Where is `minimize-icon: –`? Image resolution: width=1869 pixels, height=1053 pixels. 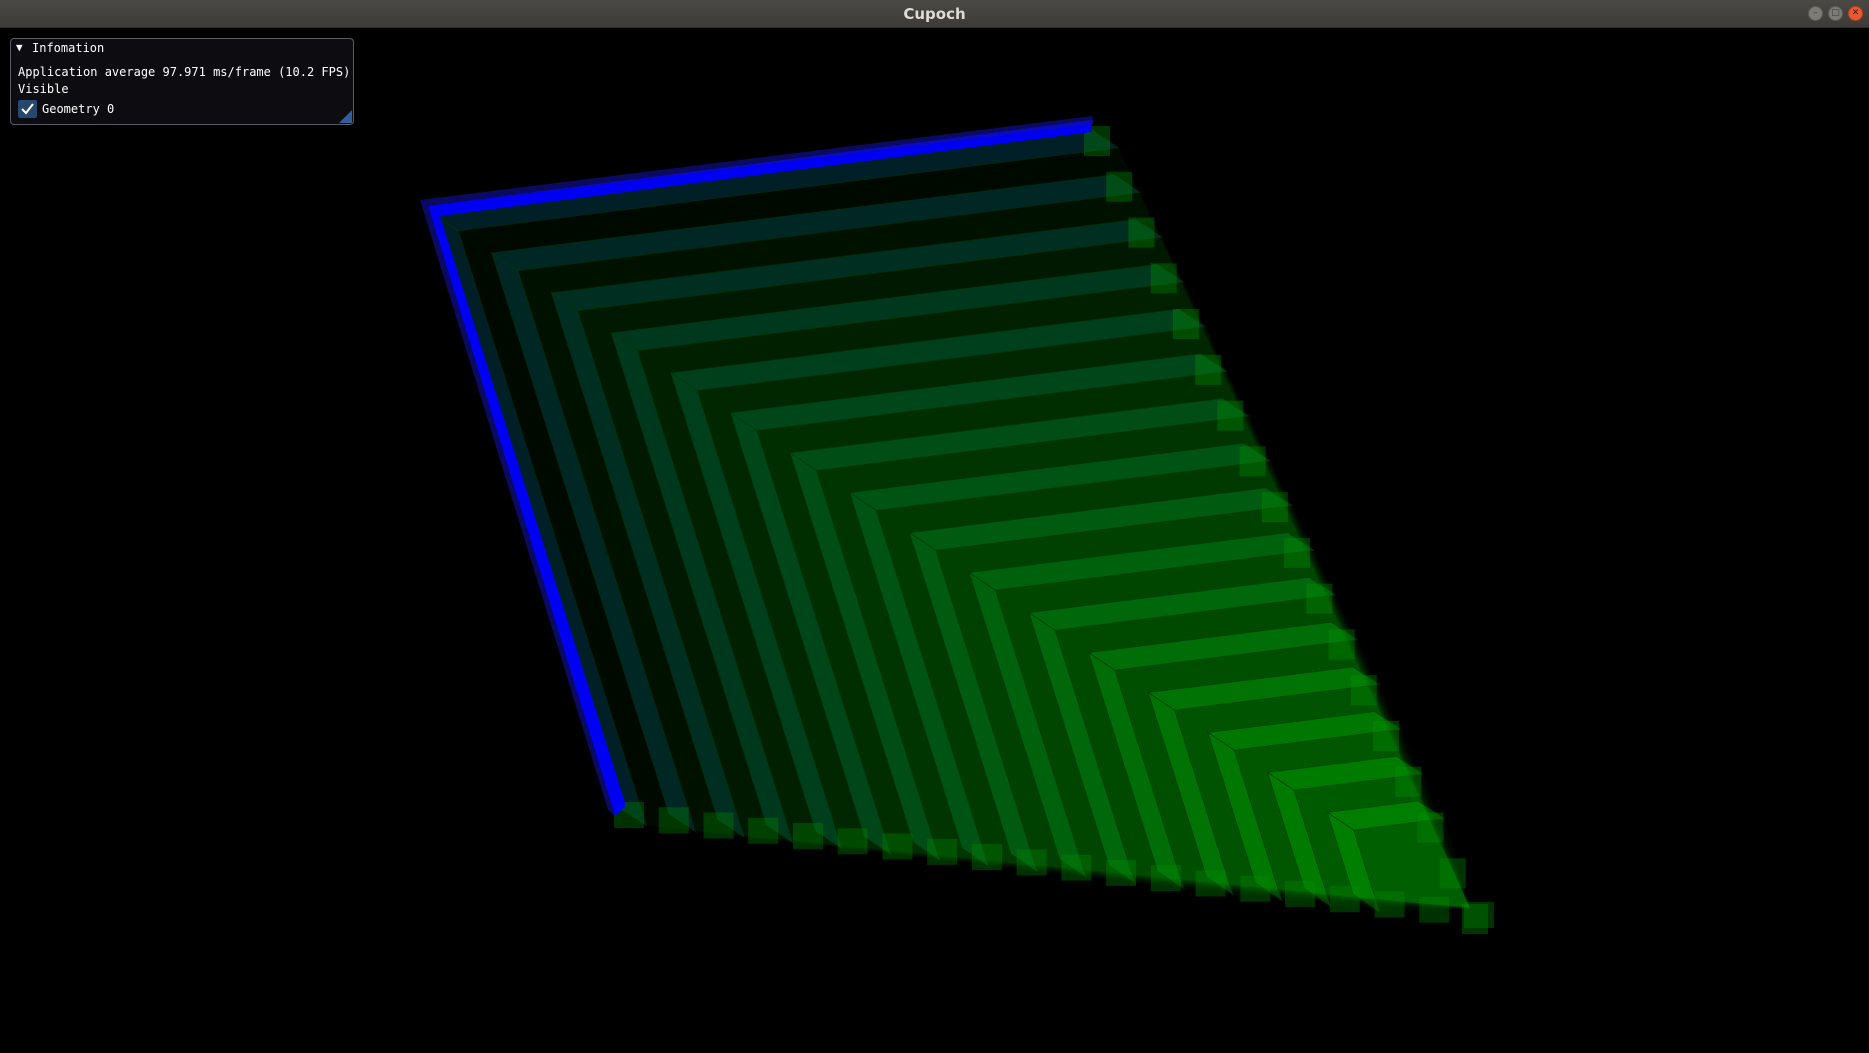
minimize-icon: – is located at coordinates (1815, 13).